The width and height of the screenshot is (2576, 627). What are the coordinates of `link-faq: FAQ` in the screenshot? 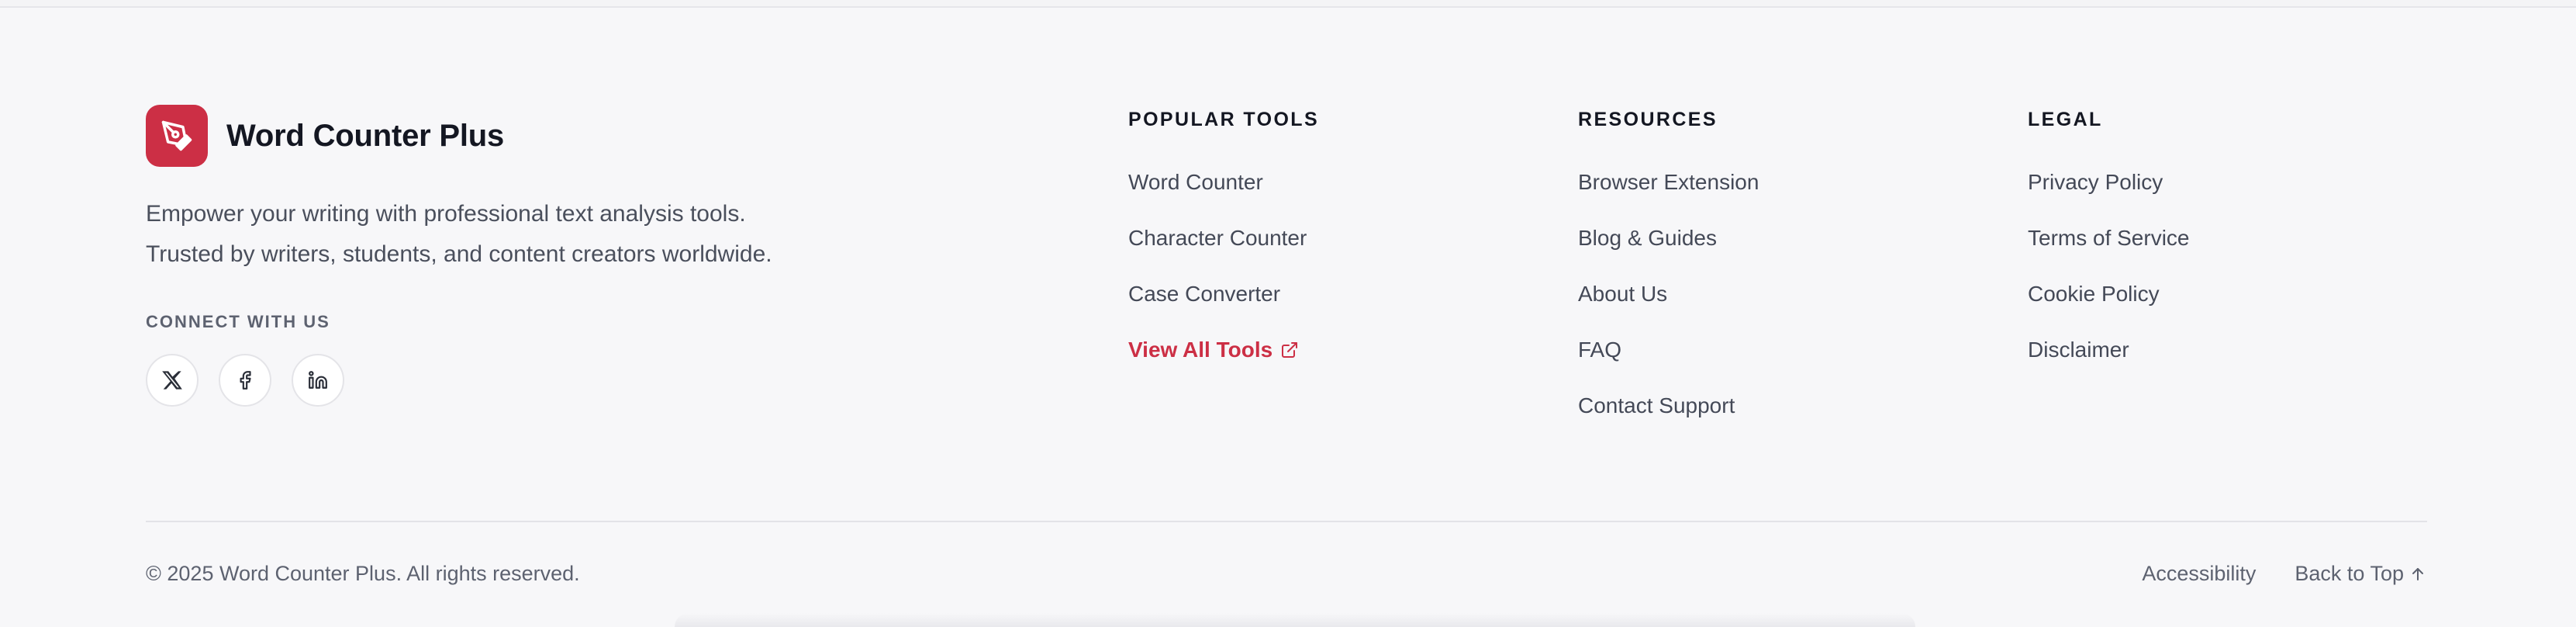 It's located at (1668, 364).